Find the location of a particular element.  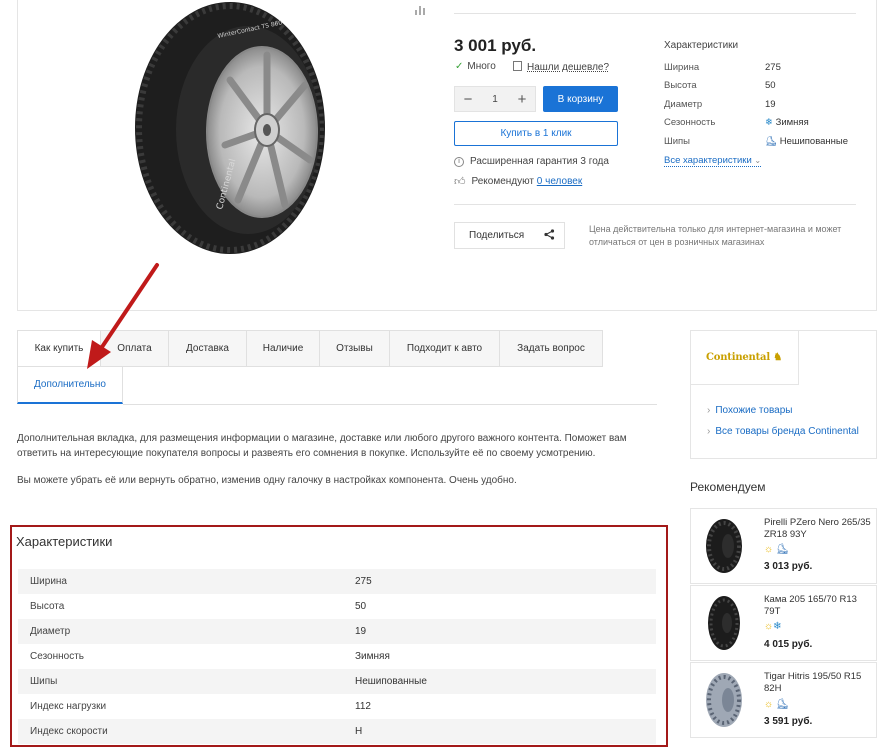

stock-label: Много is located at coordinates (481, 66).